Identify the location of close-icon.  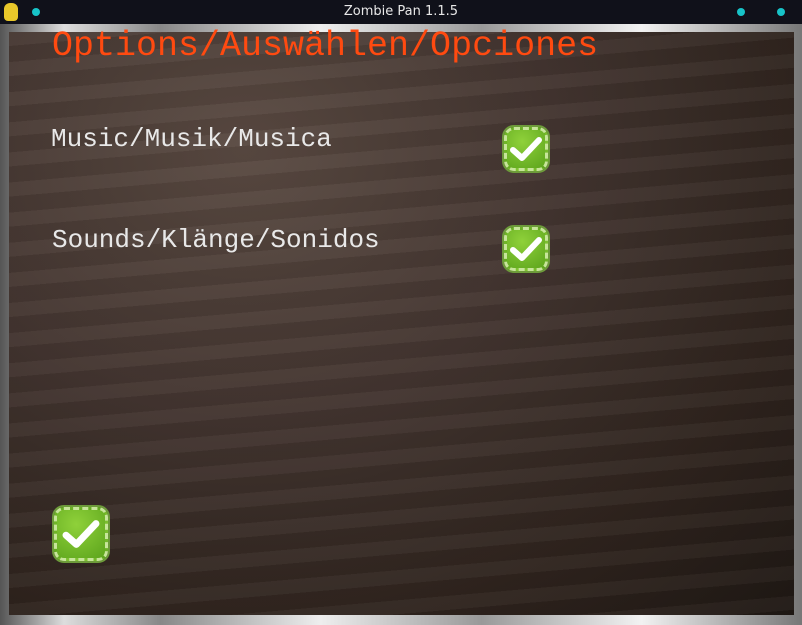
(781, 12).